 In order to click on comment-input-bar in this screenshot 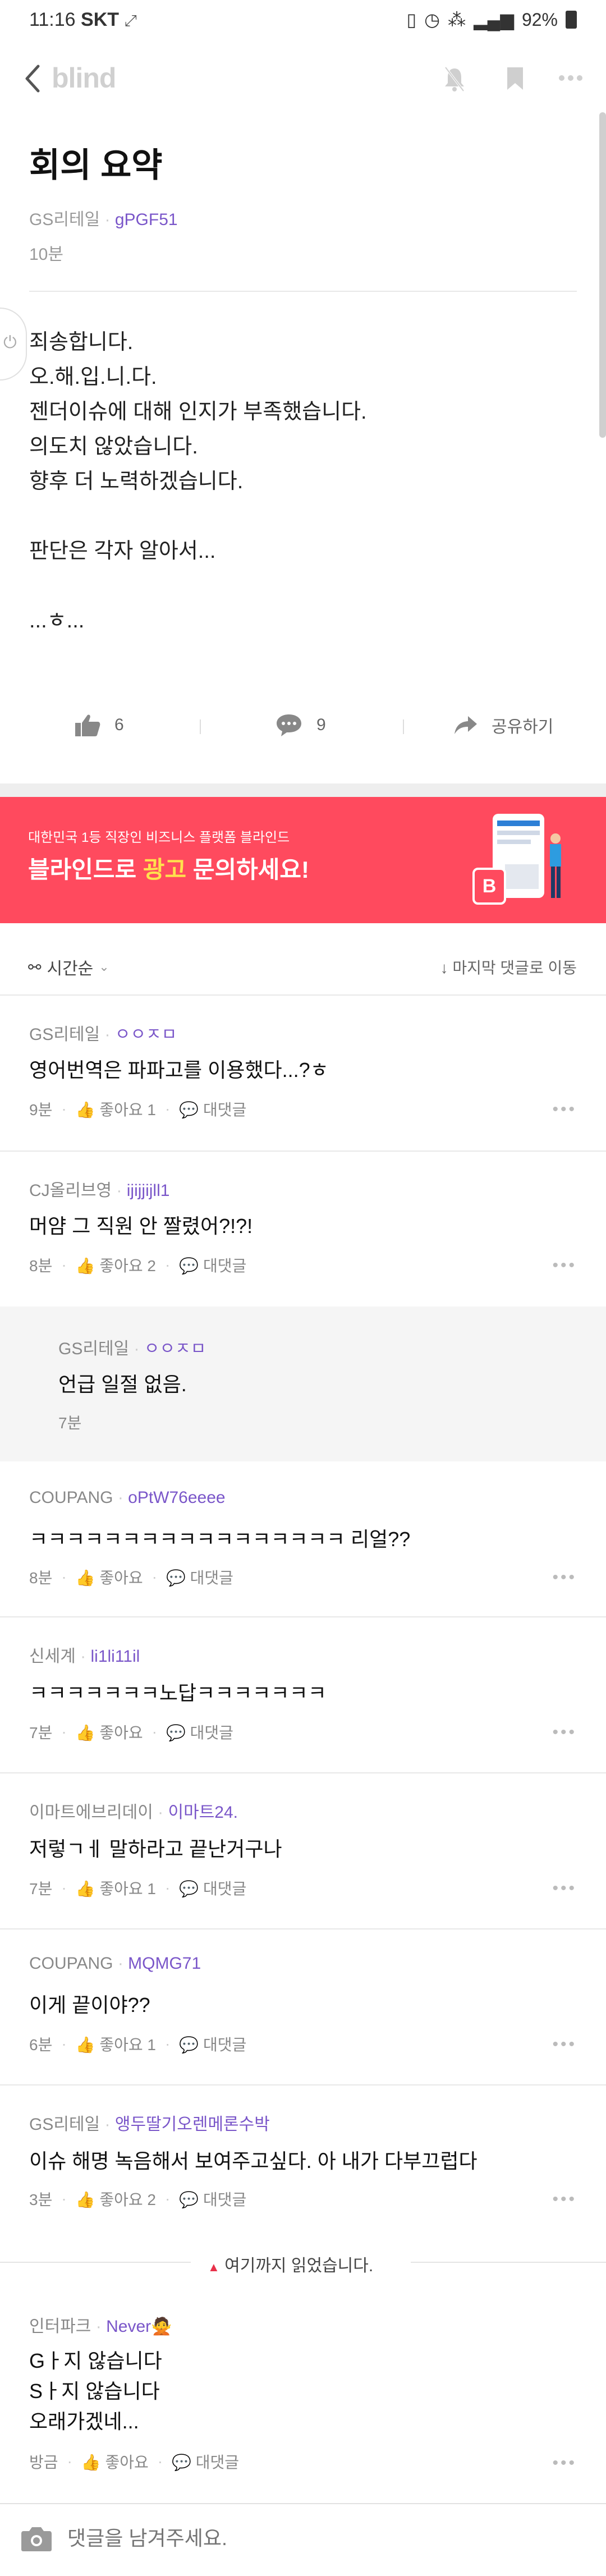, I will do `click(303, 2539)`.